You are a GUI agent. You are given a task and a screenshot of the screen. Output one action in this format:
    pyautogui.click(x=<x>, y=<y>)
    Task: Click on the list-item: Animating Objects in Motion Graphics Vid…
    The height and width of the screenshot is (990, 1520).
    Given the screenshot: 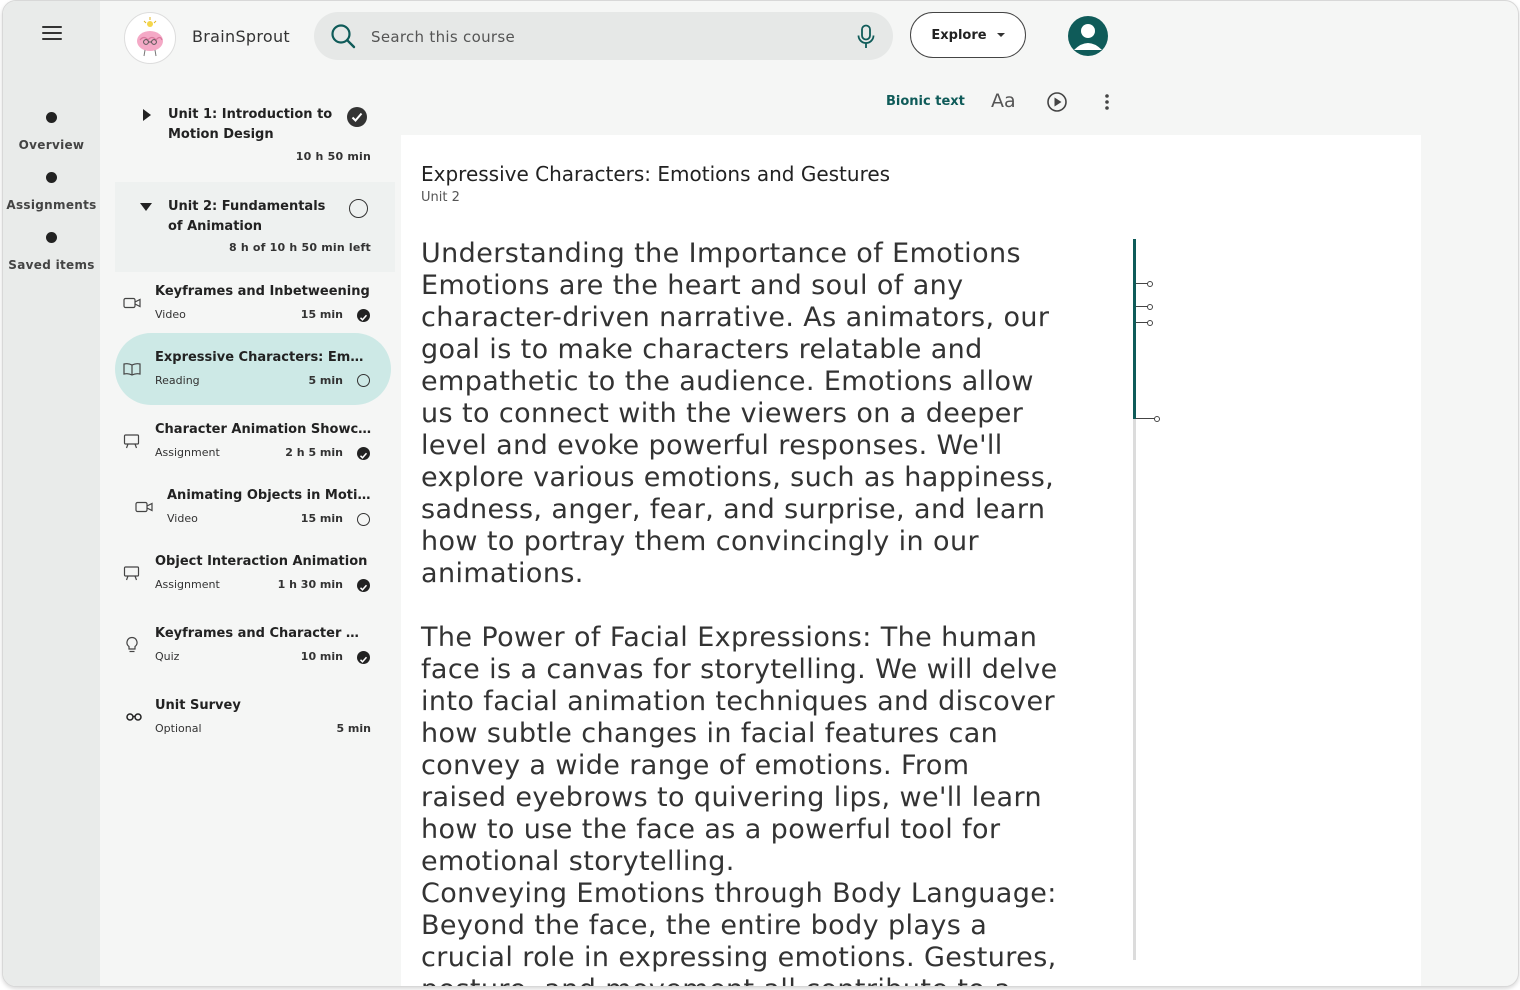 What is the action you would take?
    pyautogui.click(x=255, y=511)
    